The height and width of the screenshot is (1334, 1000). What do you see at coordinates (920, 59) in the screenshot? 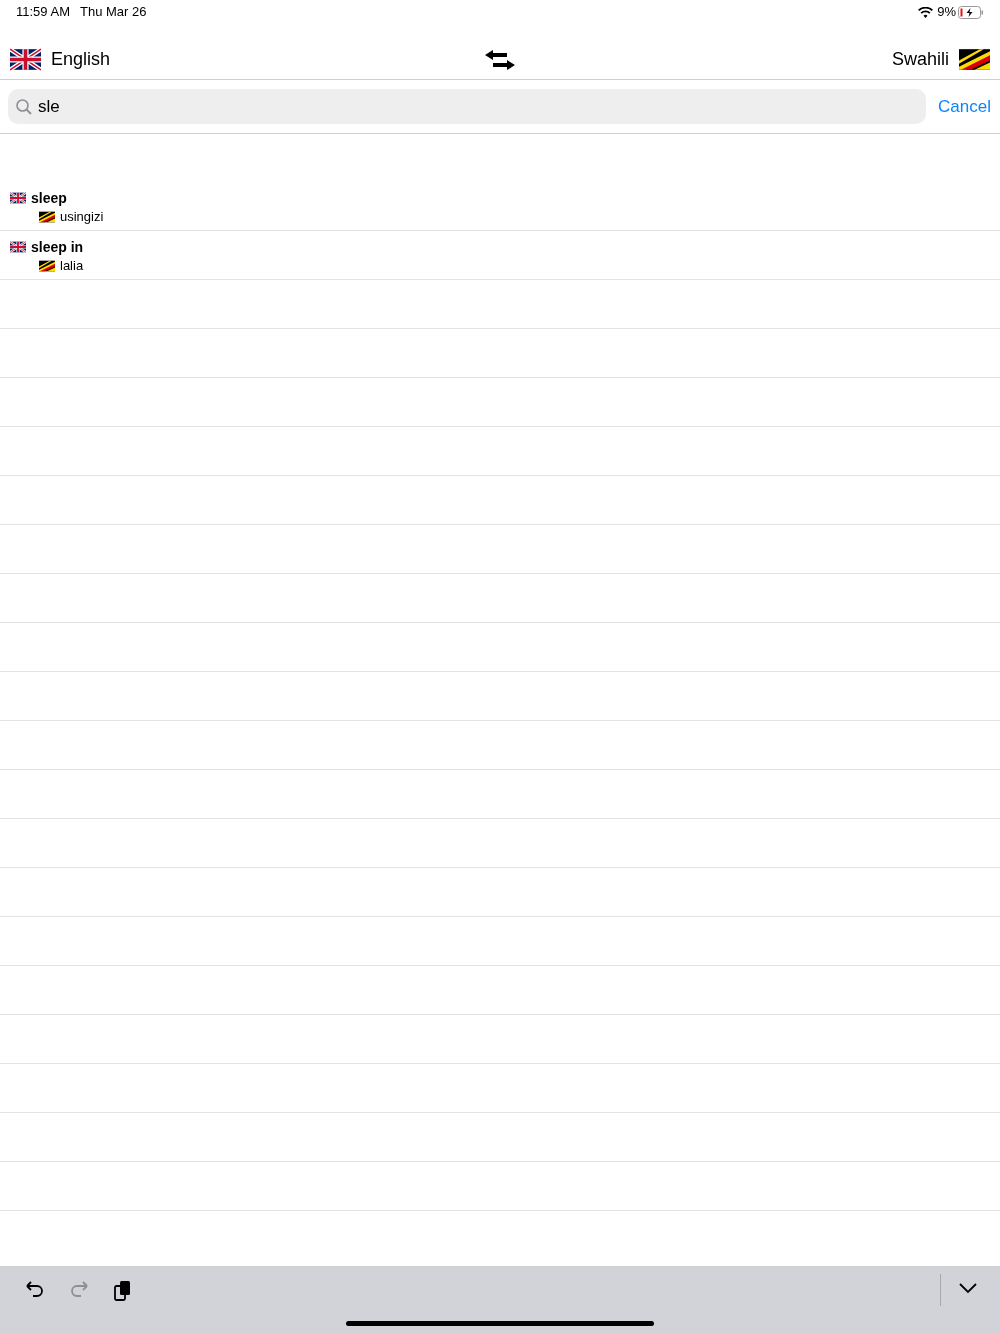
I see `target-language: Swahili` at bounding box center [920, 59].